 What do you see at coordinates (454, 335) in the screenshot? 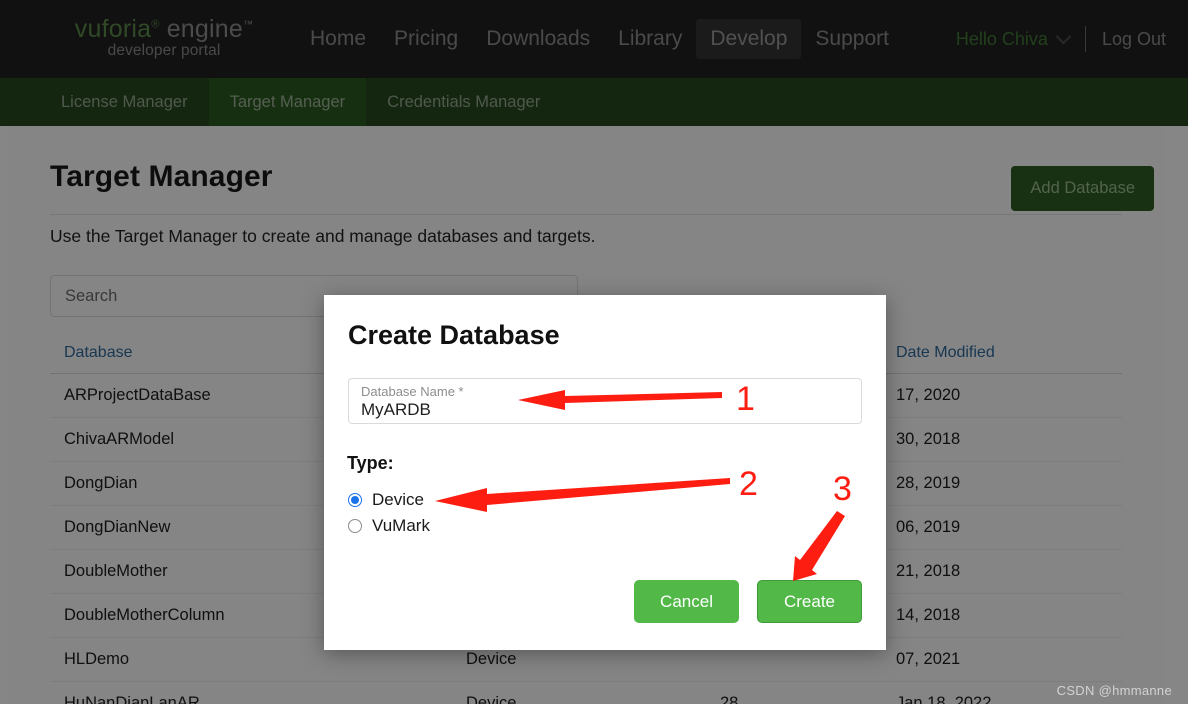
I see `dialog-title: Create Database` at bounding box center [454, 335].